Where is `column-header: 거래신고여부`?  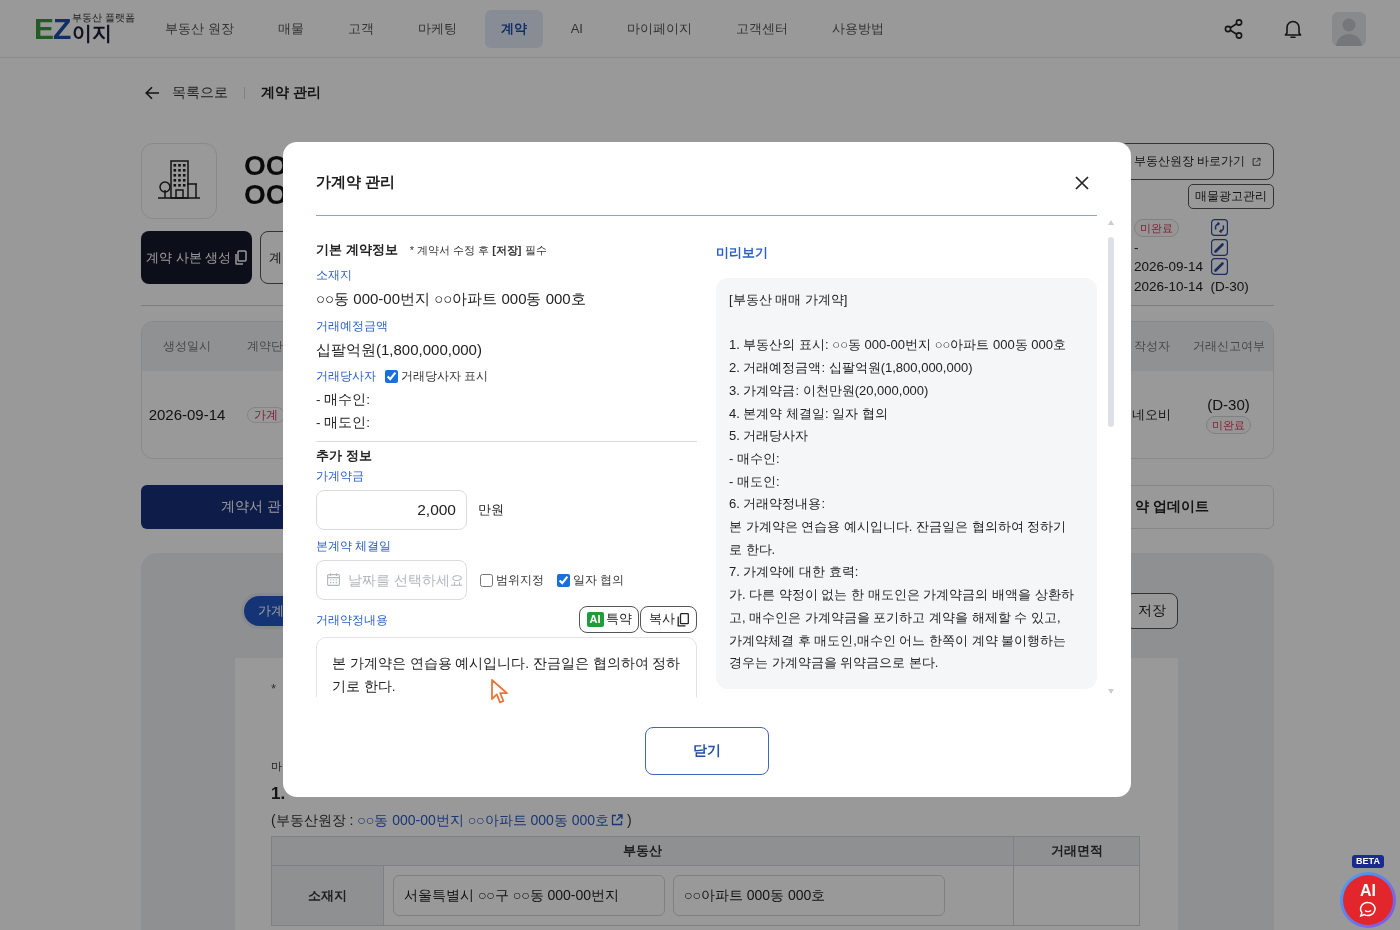
column-header: 거래신고여부 is located at coordinates (1228, 346).